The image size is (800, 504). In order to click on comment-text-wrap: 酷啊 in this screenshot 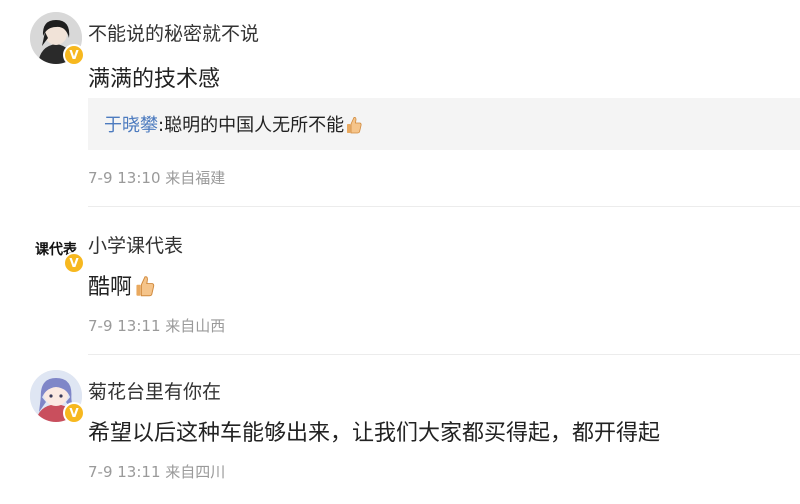, I will do `click(122, 286)`.